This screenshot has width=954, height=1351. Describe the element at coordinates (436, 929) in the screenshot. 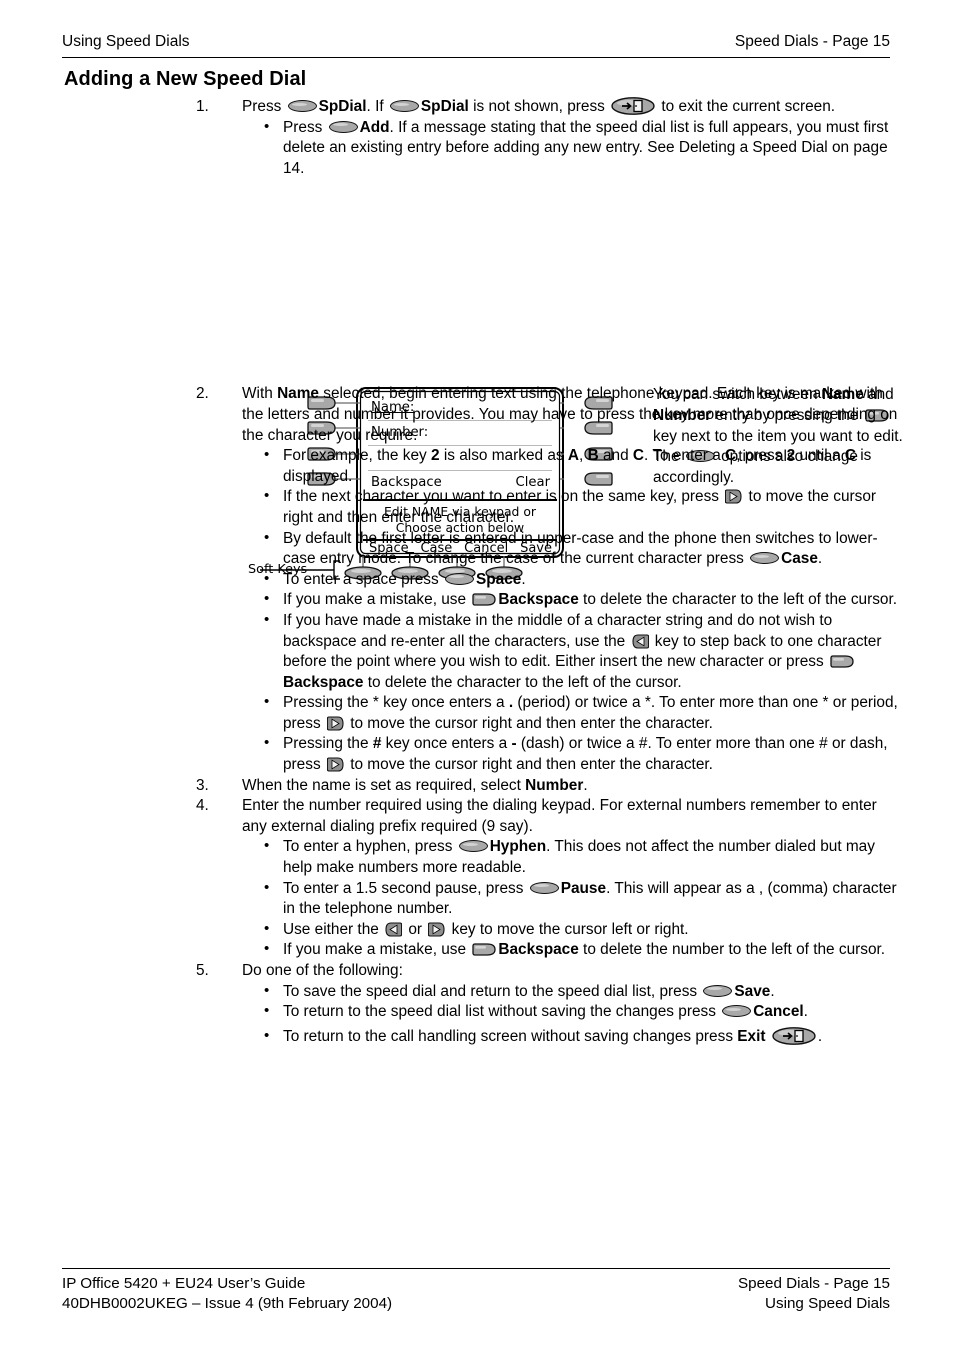

I see `right-arrow-key-icon` at that location.